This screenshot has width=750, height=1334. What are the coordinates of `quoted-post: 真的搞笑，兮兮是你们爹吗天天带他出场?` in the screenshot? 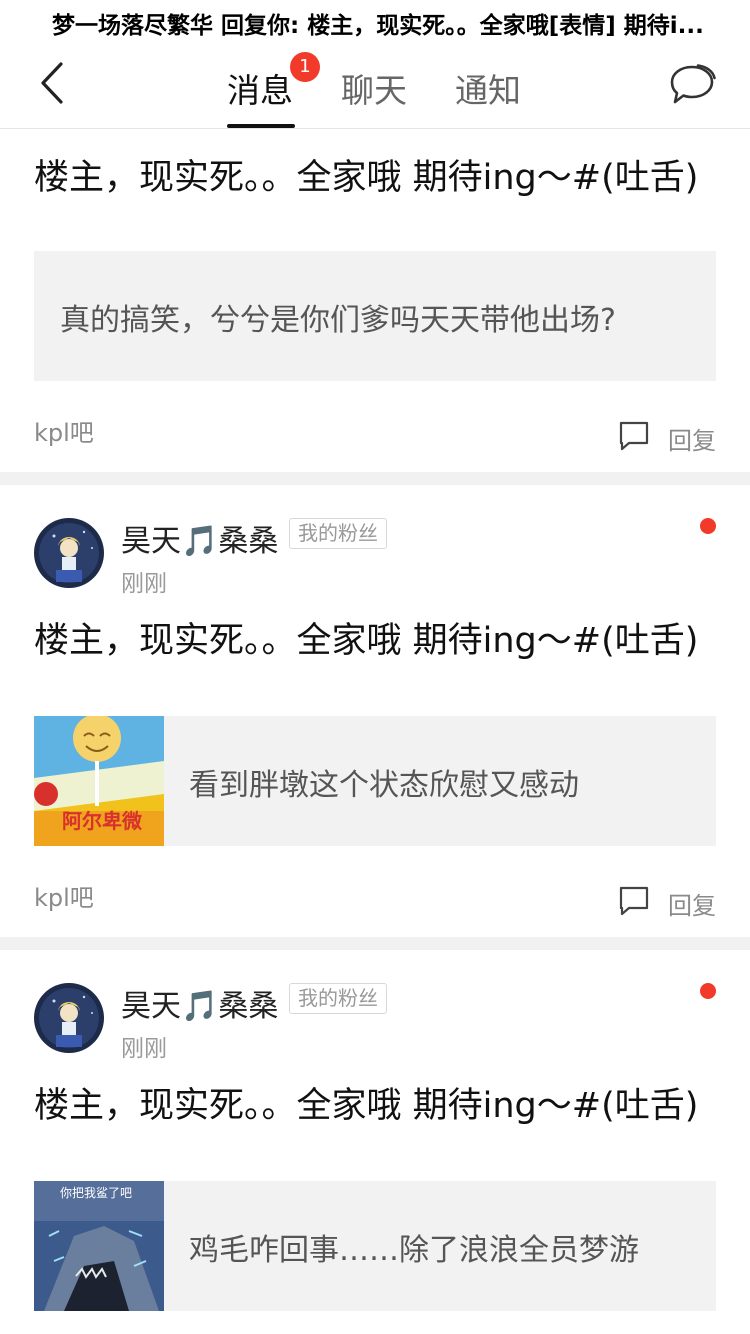 It's located at (375, 316).